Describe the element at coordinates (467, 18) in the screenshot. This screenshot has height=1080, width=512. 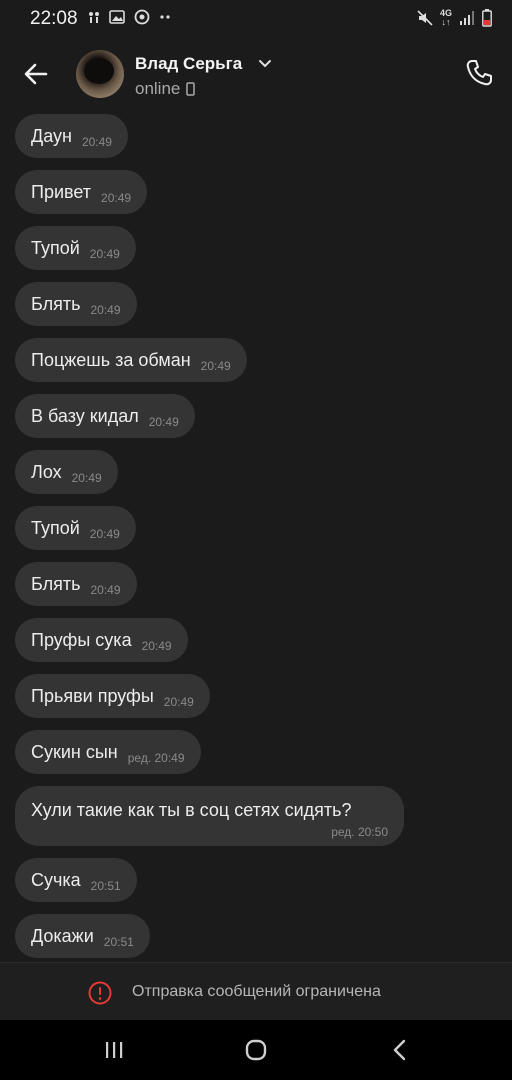
I see `cell-signal-icon` at that location.